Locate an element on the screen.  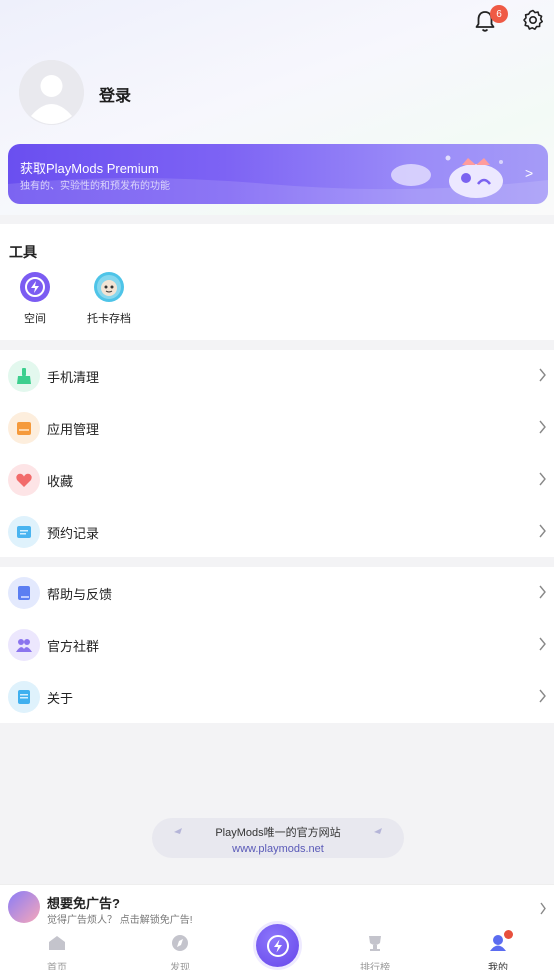
premium-title: 获取PlayMods Premium is located at coordinates (89, 168).